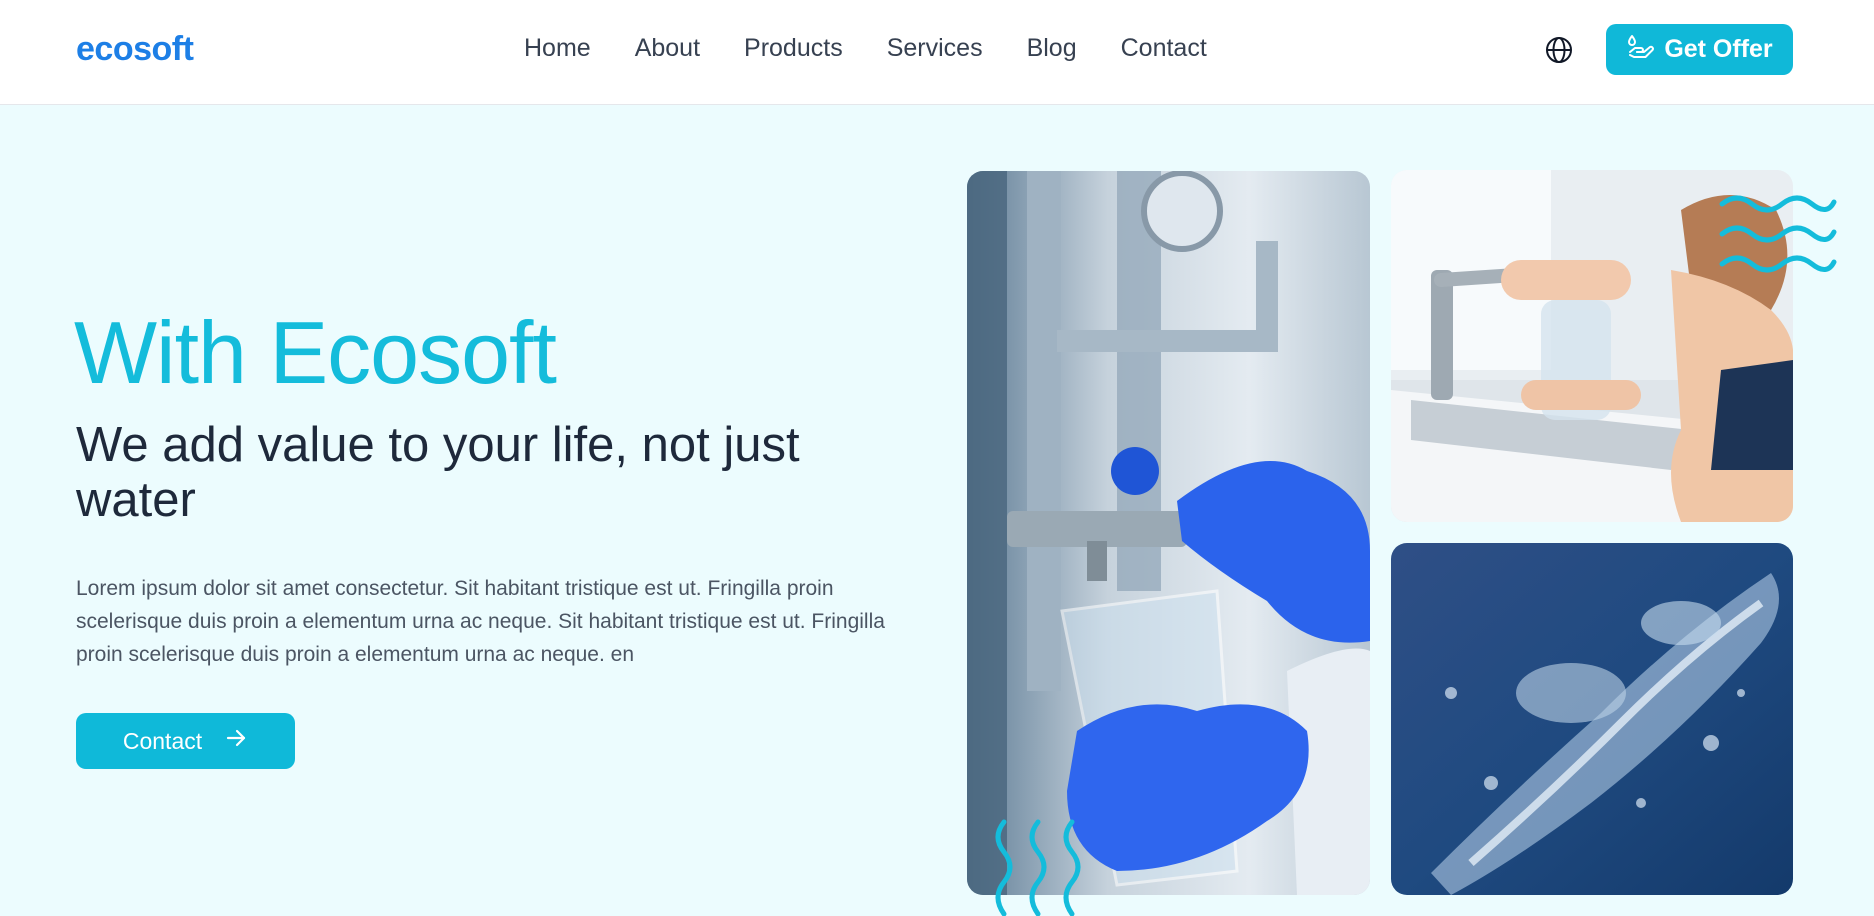 This screenshot has width=1874, height=916. What do you see at coordinates (162, 740) in the screenshot?
I see `contact-button-label: Contact` at bounding box center [162, 740].